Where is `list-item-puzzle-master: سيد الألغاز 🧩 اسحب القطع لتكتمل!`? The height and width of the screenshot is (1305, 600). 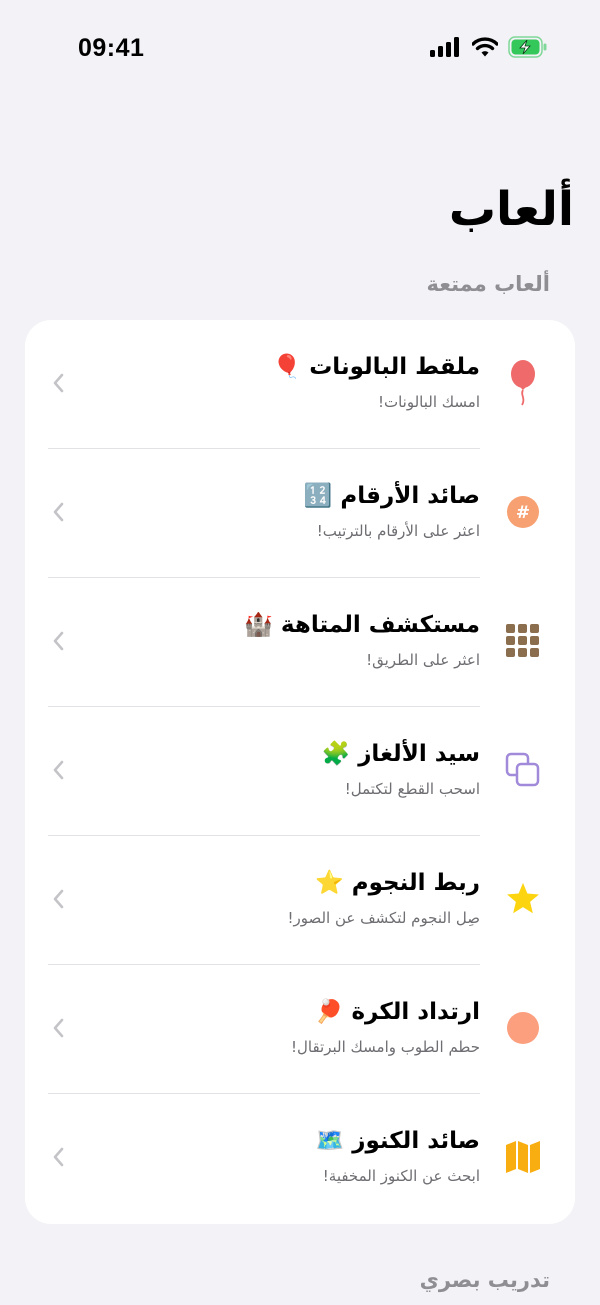
list-item-puzzle-master: سيد الألغاز 🧩 اسحب القطع لتكتمل! is located at coordinates (300, 771).